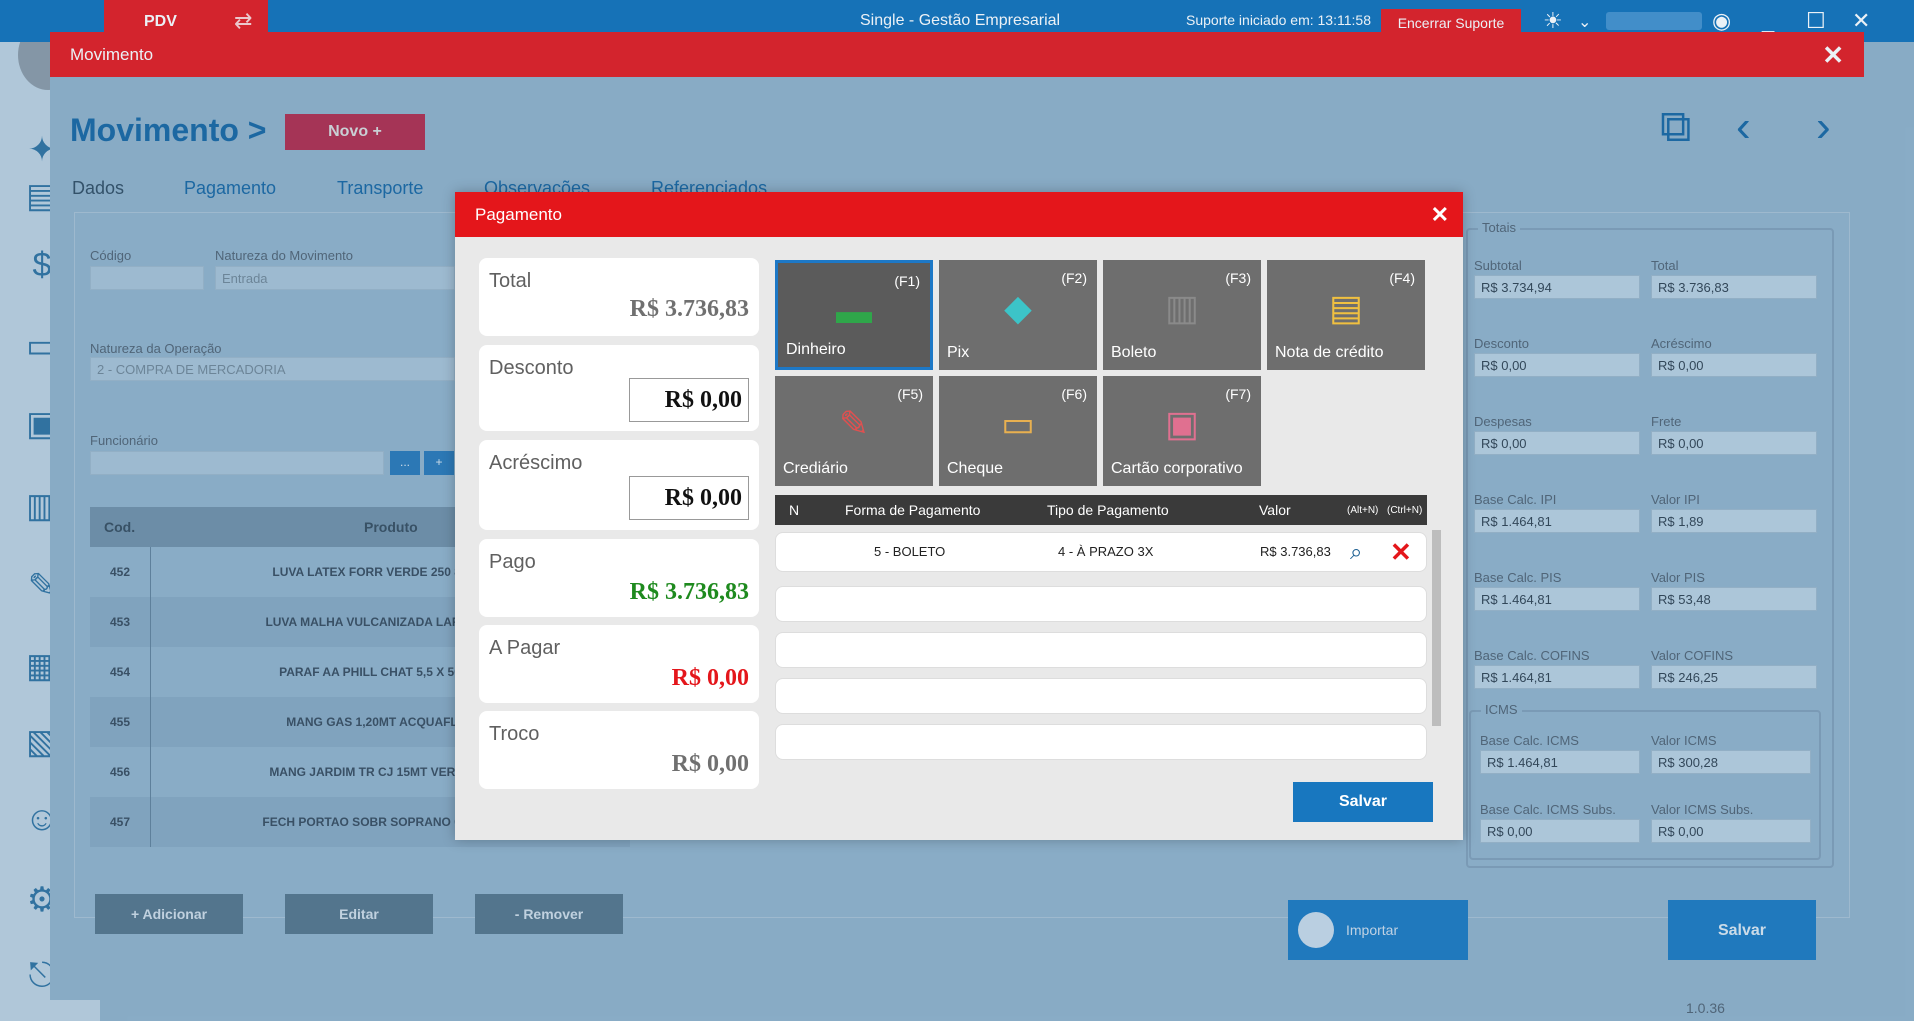  I want to click on method-name: Nota de crédito, so click(1329, 352).